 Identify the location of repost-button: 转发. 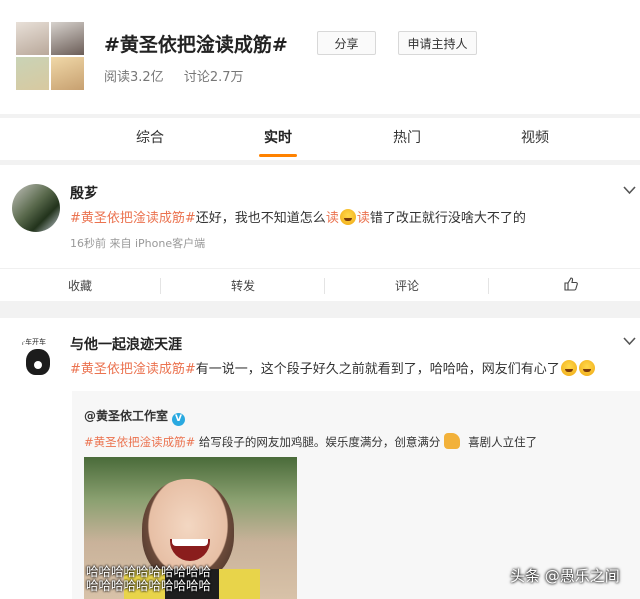
(243, 285).